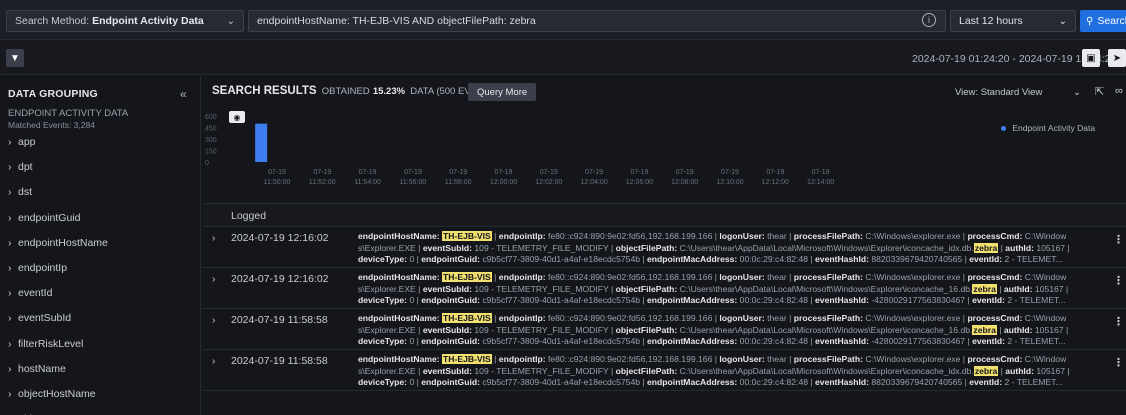 Image resolution: width=1126 pixels, height=415 pixels. I want to click on pin-icon: ➤, so click(1117, 58).